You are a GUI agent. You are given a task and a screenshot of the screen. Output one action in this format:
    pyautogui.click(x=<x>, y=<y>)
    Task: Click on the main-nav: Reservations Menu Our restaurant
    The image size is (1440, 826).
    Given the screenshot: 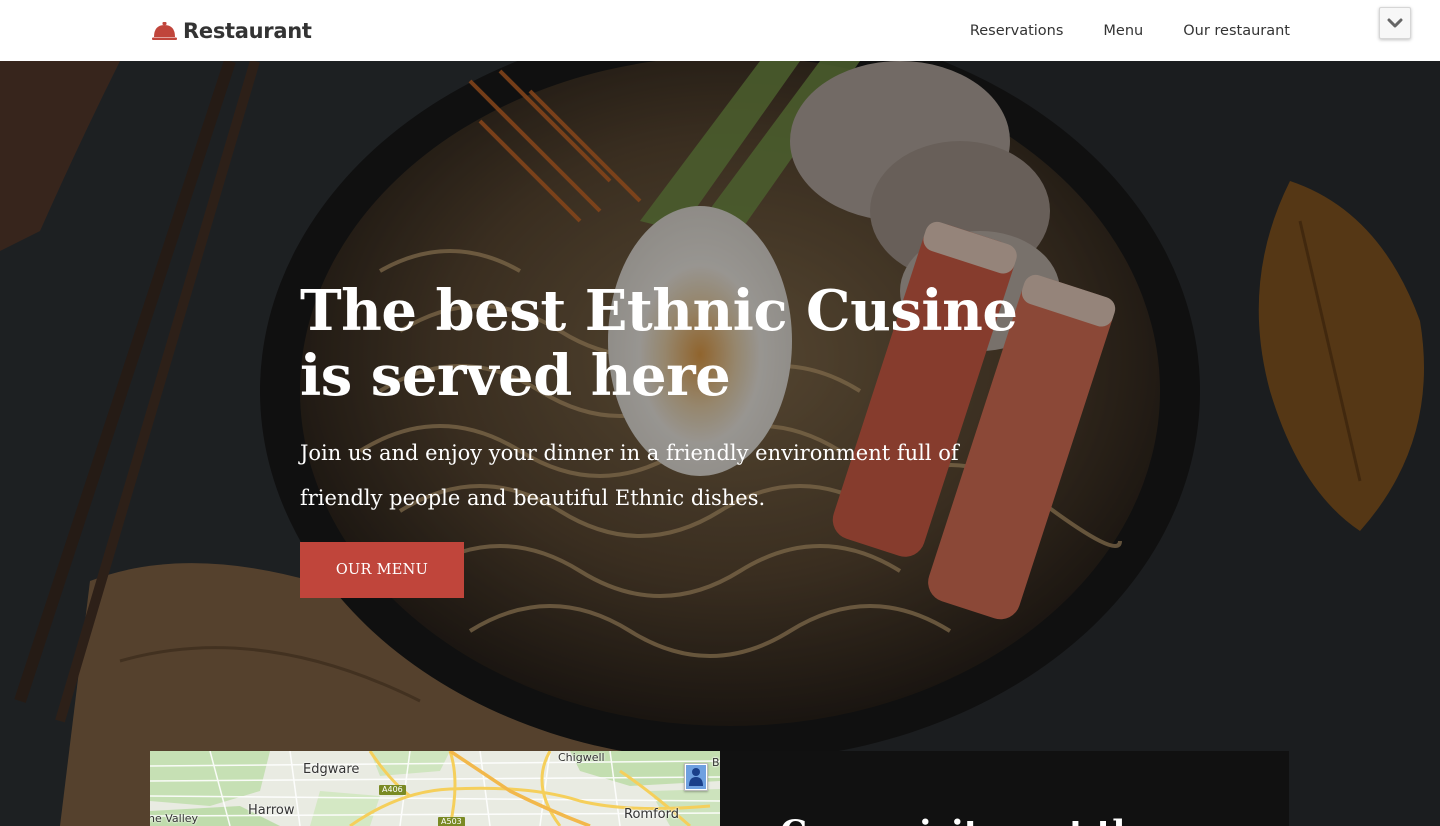 What is the action you would take?
    pyautogui.click(x=1130, y=31)
    